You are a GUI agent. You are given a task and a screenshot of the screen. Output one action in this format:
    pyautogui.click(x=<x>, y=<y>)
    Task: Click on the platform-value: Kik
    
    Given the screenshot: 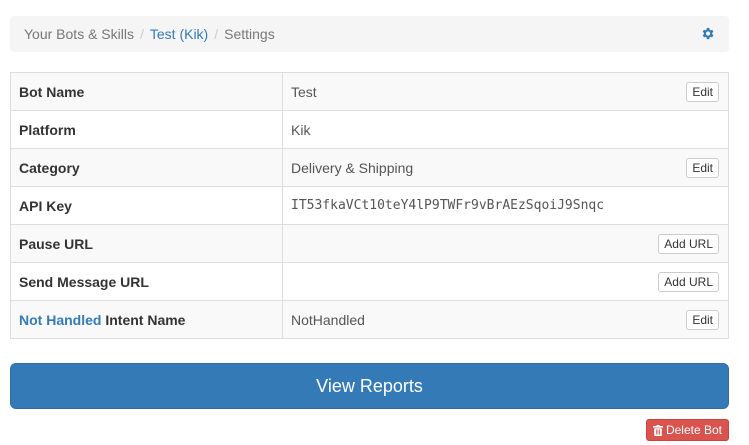 What is the action you would take?
    pyautogui.click(x=505, y=129)
    